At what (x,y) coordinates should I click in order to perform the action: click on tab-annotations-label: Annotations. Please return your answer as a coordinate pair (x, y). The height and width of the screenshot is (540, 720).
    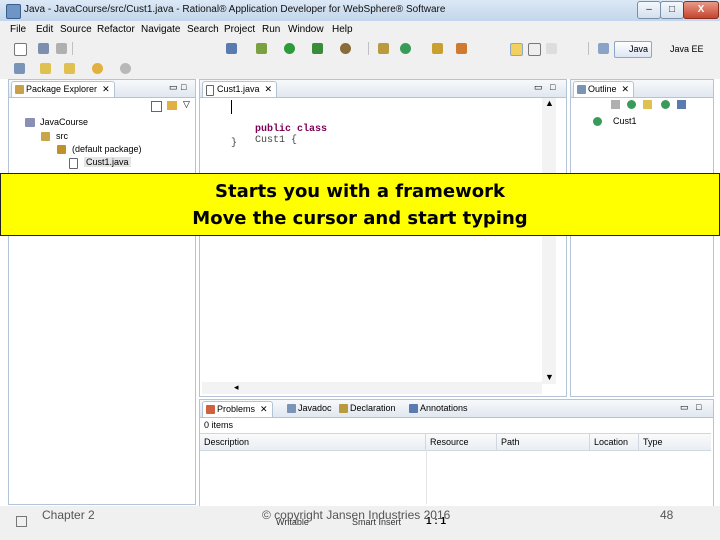
    Looking at the image, I should click on (444, 408).